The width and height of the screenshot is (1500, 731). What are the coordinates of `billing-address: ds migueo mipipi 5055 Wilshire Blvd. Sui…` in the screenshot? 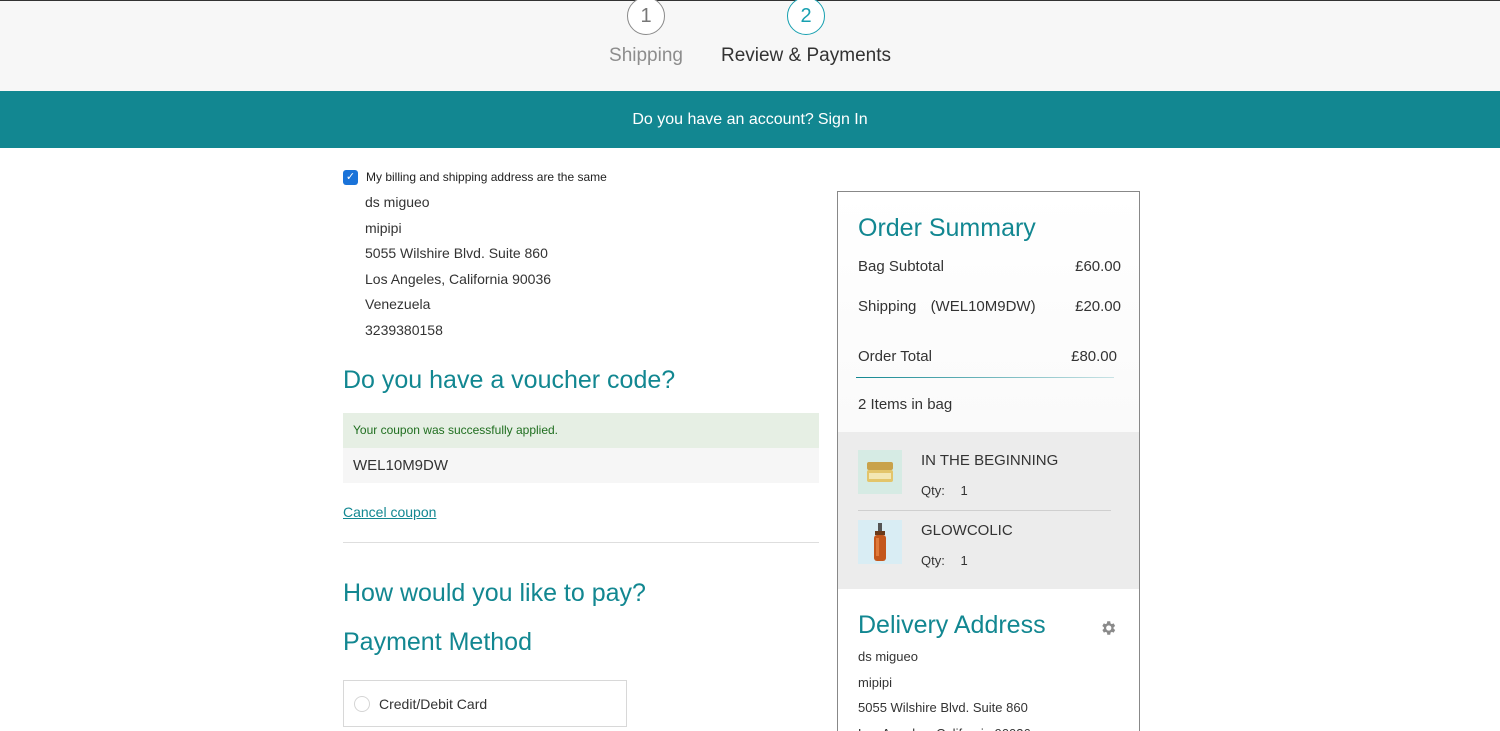 It's located at (592, 266).